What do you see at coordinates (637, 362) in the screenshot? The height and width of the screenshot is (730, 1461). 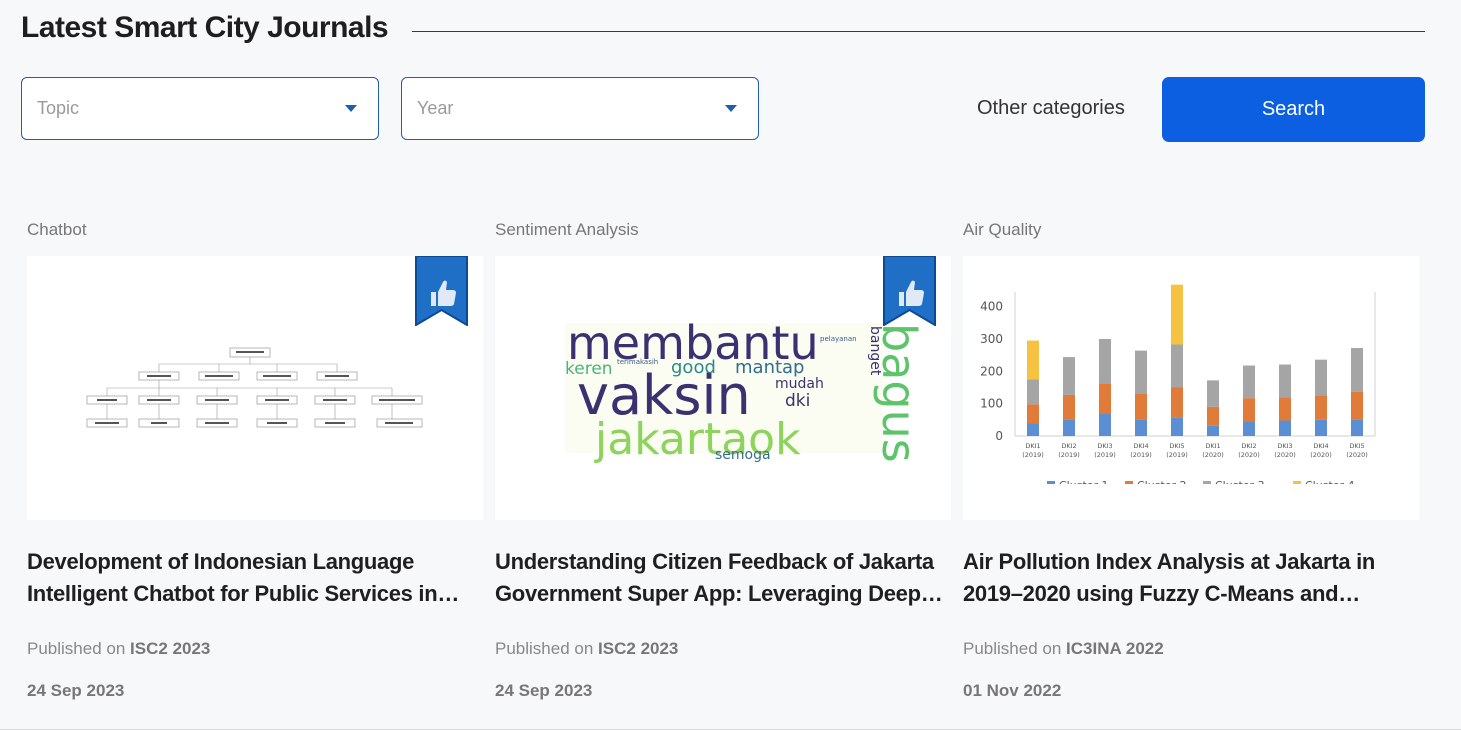 I see `word-cloud-word: terimakasih` at bounding box center [637, 362].